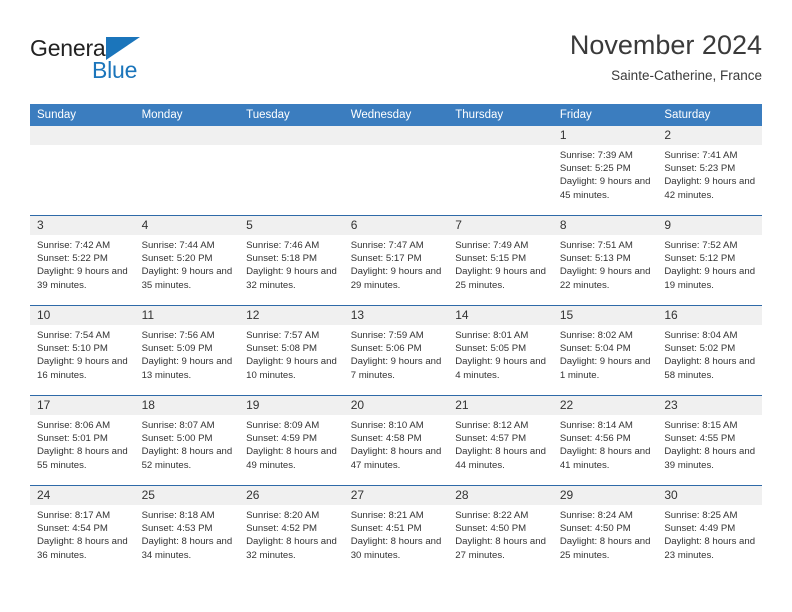 The width and height of the screenshot is (792, 612). What do you see at coordinates (491, 259) in the screenshot?
I see `sunset-text: Sunset: 5:15 PM` at bounding box center [491, 259].